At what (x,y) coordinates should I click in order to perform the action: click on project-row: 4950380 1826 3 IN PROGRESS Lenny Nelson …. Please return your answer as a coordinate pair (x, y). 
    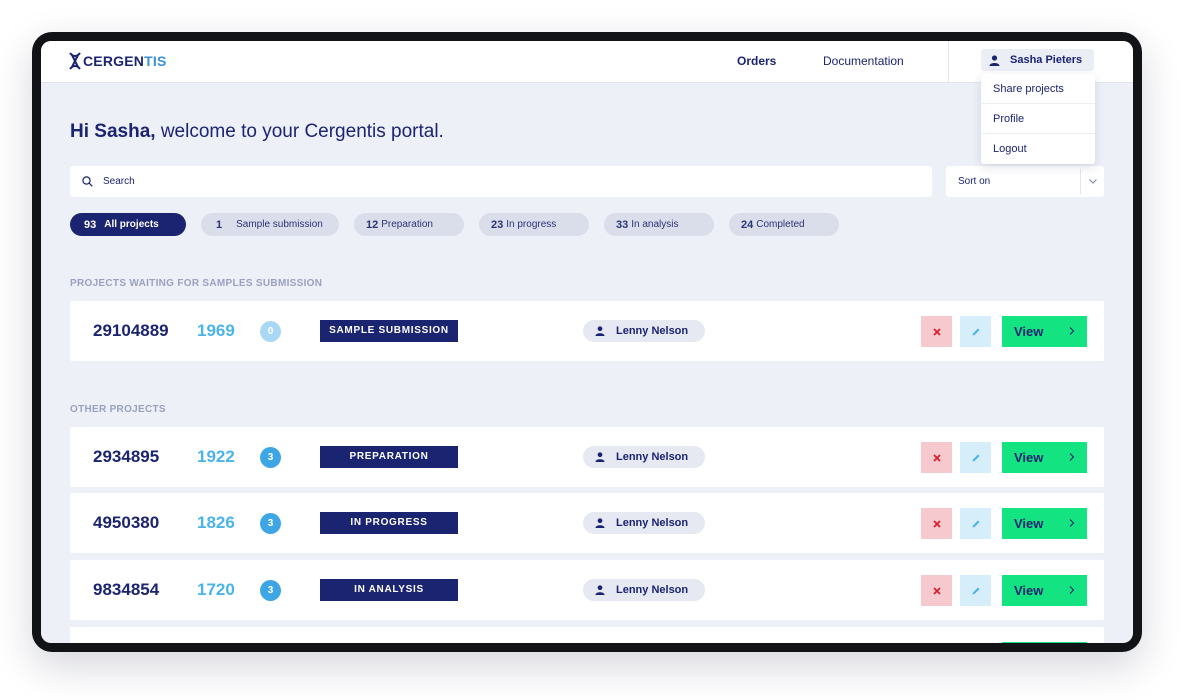
    Looking at the image, I should click on (587, 523).